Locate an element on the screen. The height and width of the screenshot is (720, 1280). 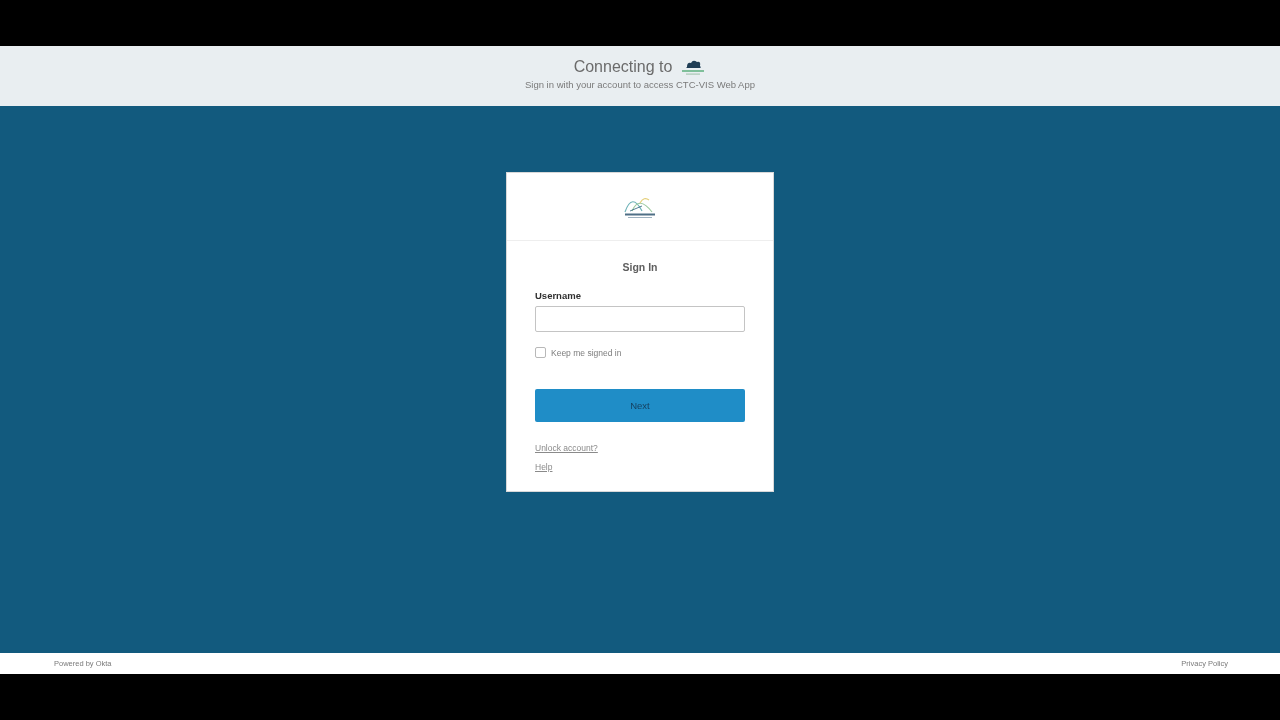
unlock-account-link: Unlock account? is located at coordinates (566, 448).